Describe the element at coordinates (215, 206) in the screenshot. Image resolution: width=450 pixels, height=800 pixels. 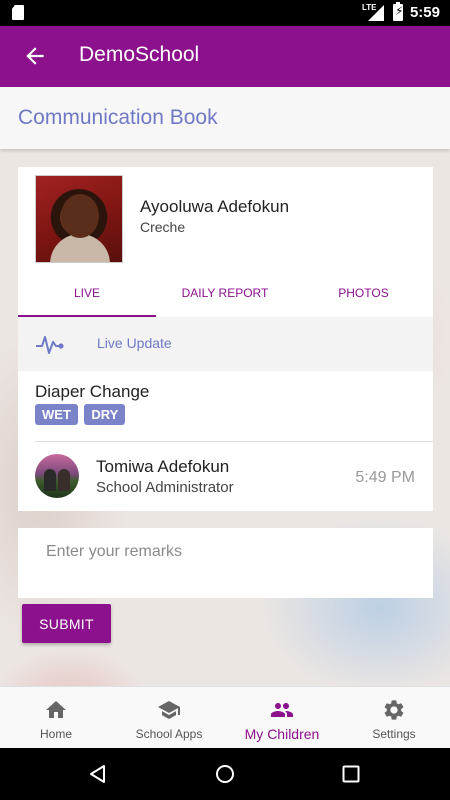
I see `child-name: Ayooluwa Adefokun` at that location.